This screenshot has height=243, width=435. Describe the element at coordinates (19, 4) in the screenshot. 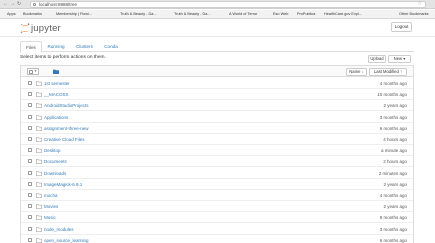

I see `reload-icon: ↻` at that location.